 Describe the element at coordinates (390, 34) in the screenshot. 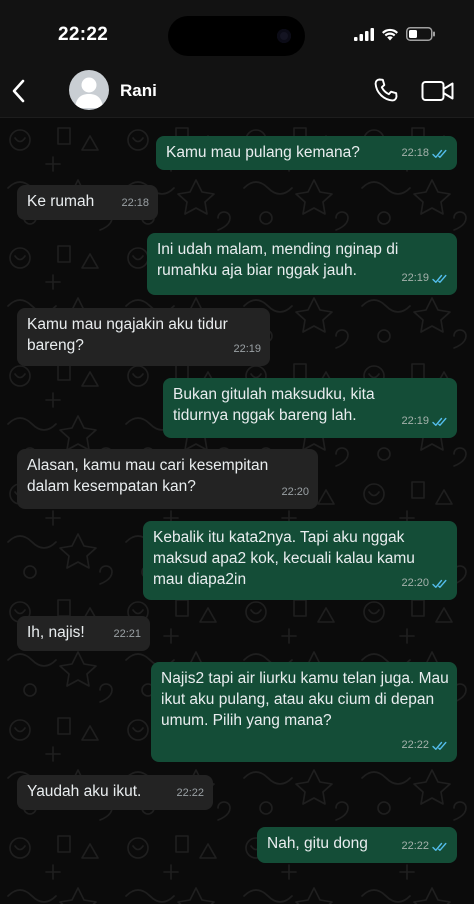

I see `wifi-icon` at that location.